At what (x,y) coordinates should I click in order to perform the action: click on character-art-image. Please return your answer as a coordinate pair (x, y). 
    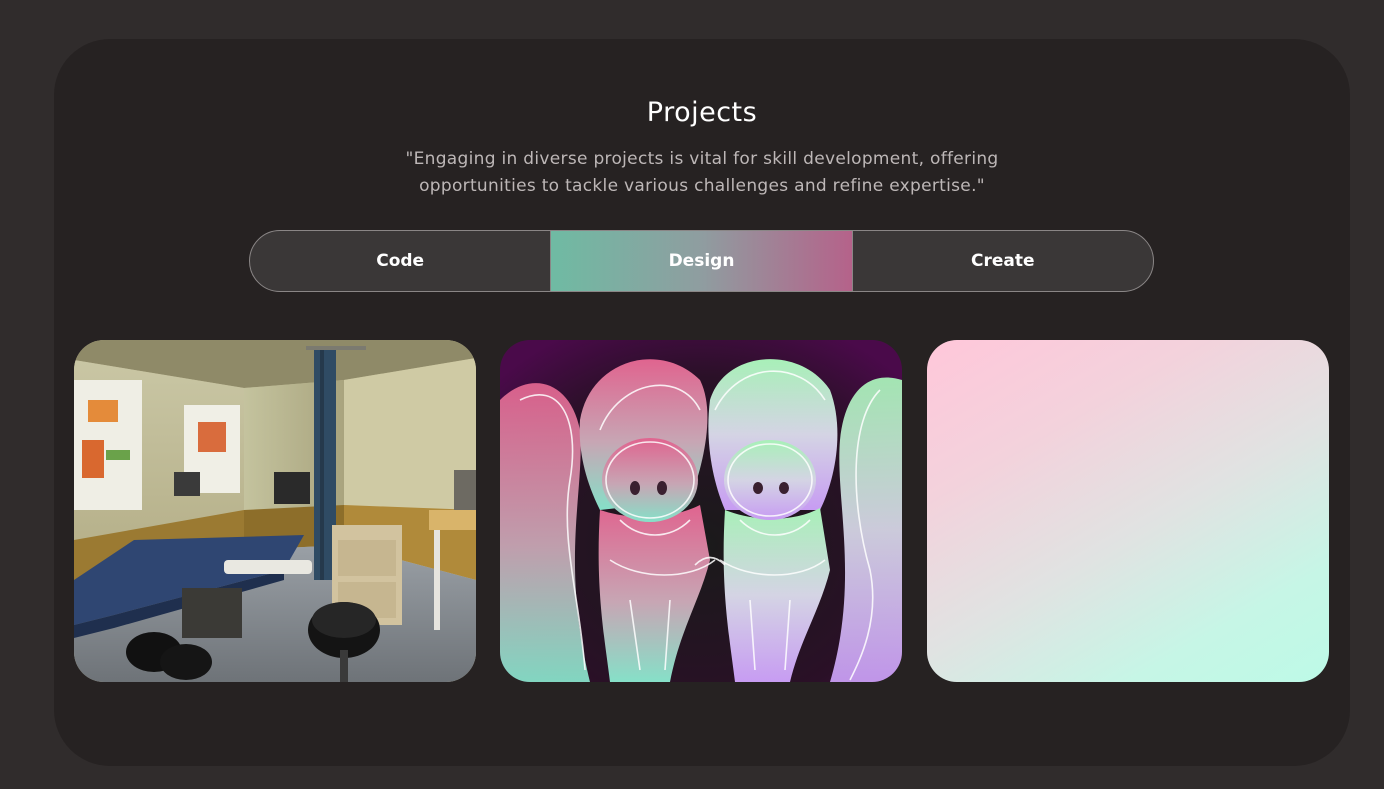
    Looking at the image, I should click on (701, 511).